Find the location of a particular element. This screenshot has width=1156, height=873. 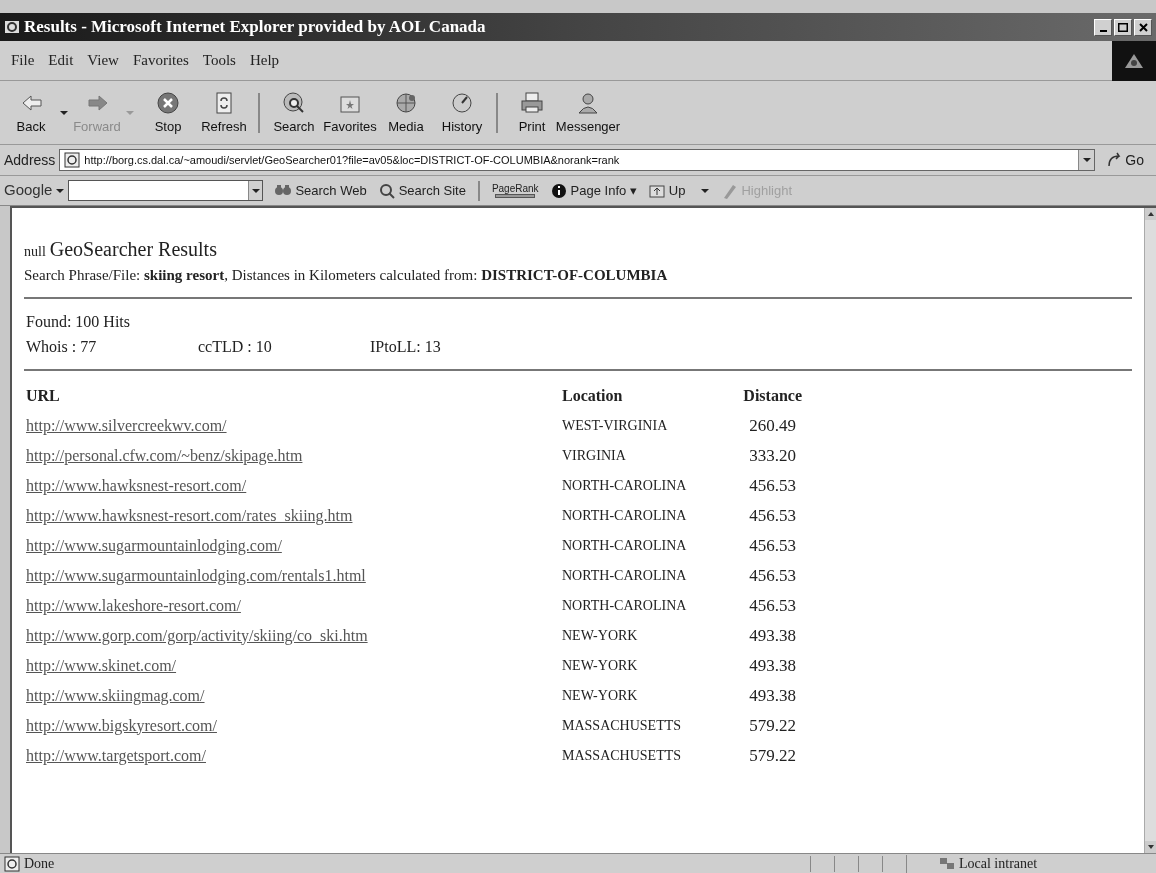

address-field: http://borg.cs.dal.ca/~amoudi/servlet/GeoSearcher01?file=av05&loc=DISTRICT-OF-COLUMBIA&norank=rank is located at coordinates (577, 160).